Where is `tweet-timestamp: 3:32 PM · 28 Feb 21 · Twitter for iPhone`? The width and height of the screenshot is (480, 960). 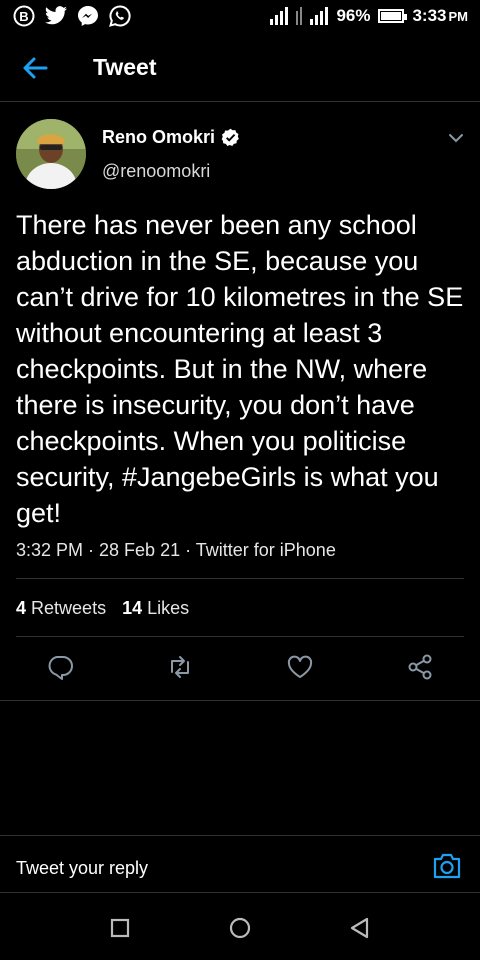
tweet-timestamp: 3:32 PM · 28 Feb 21 · Twitter for iPhone is located at coordinates (176, 550).